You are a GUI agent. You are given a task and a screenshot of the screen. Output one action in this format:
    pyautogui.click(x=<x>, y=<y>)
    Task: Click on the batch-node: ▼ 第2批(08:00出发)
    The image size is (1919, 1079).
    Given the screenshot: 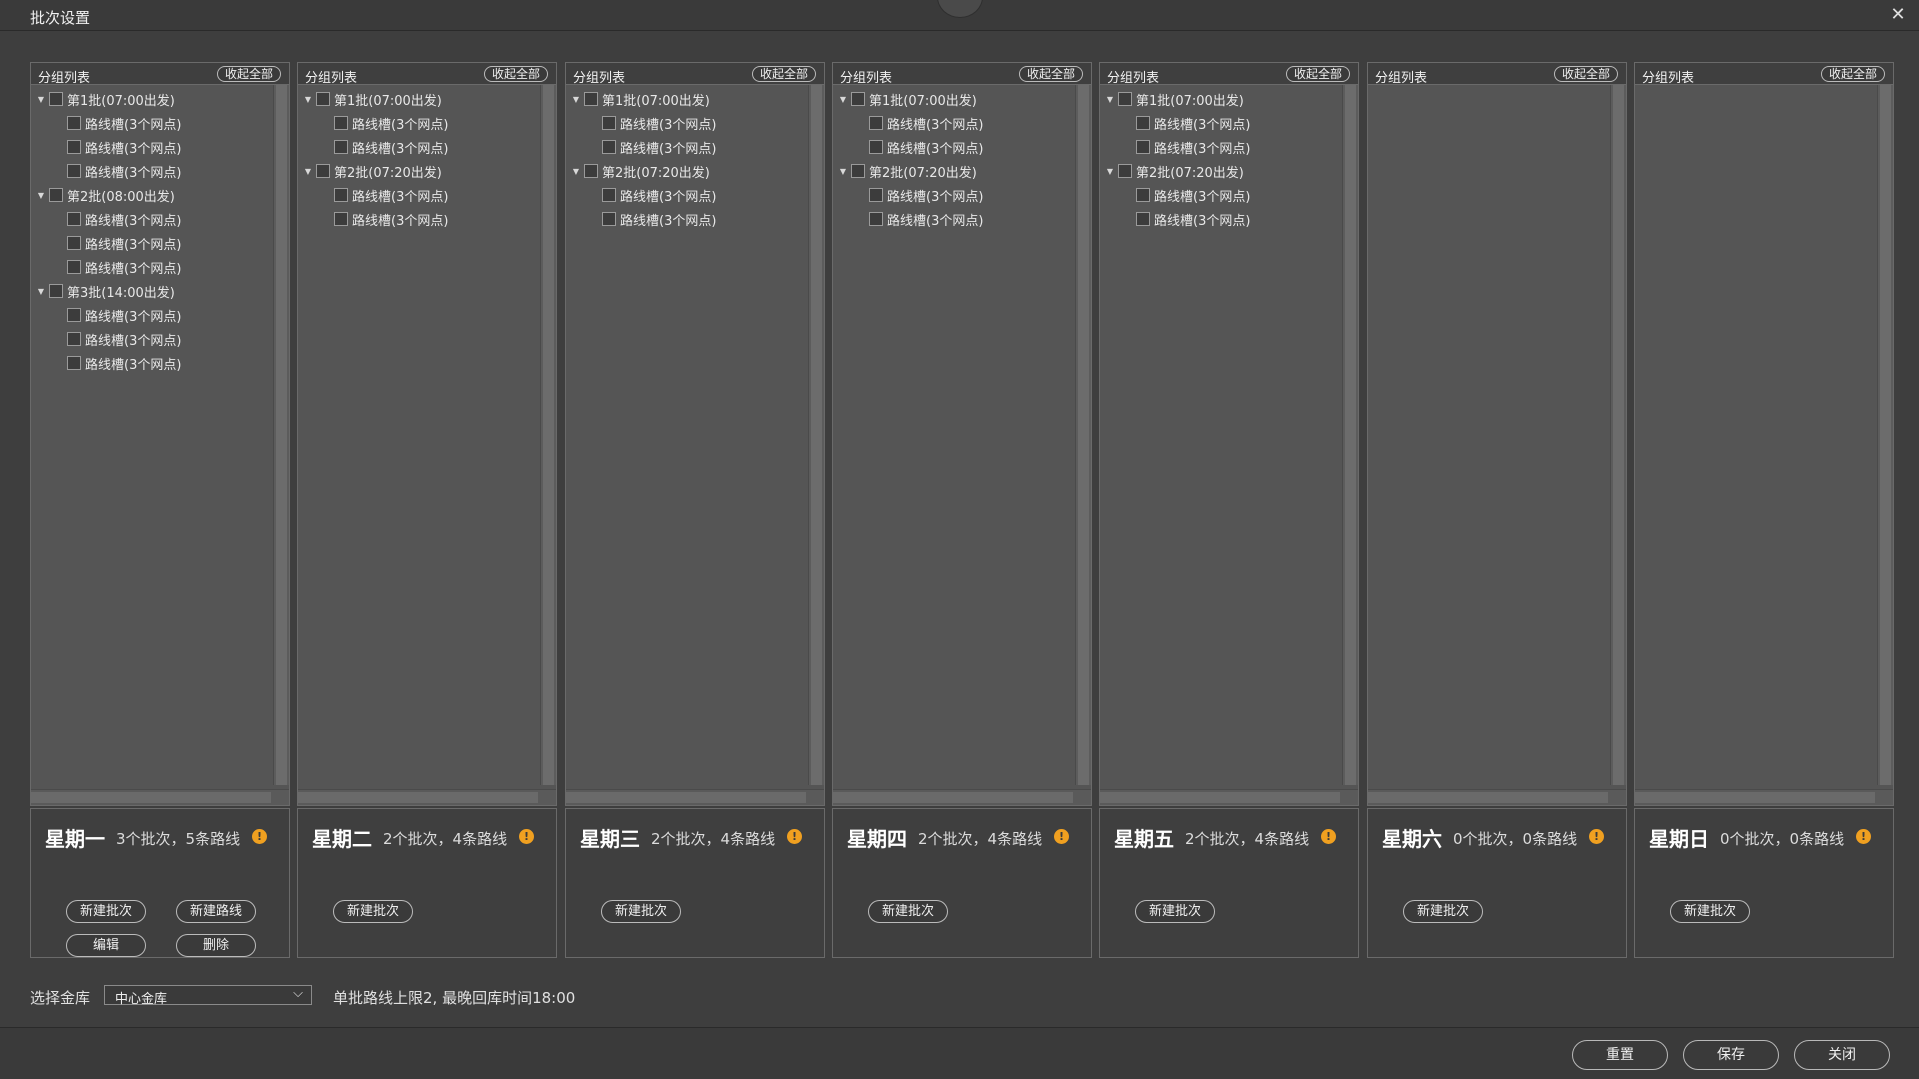 What is the action you would take?
    pyautogui.click(x=105, y=195)
    